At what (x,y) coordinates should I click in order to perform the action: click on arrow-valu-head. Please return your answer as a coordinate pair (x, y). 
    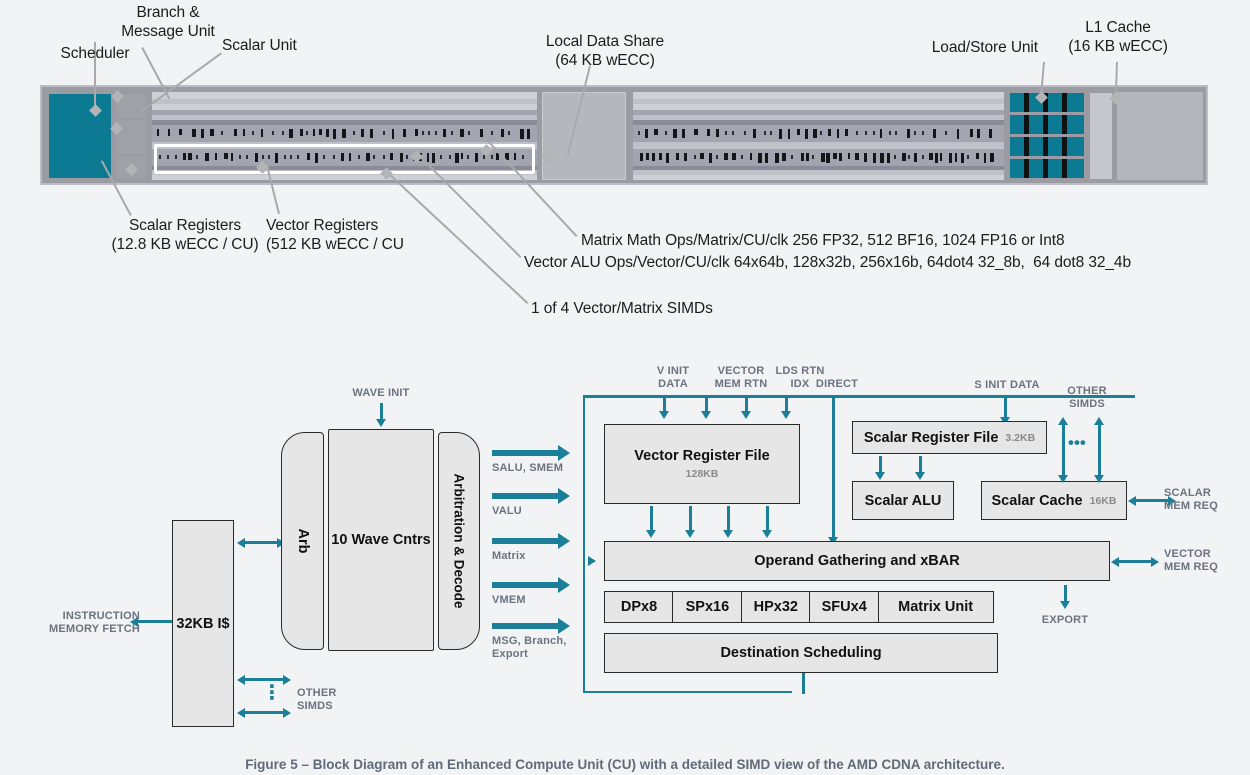
    Looking at the image, I should click on (564, 496).